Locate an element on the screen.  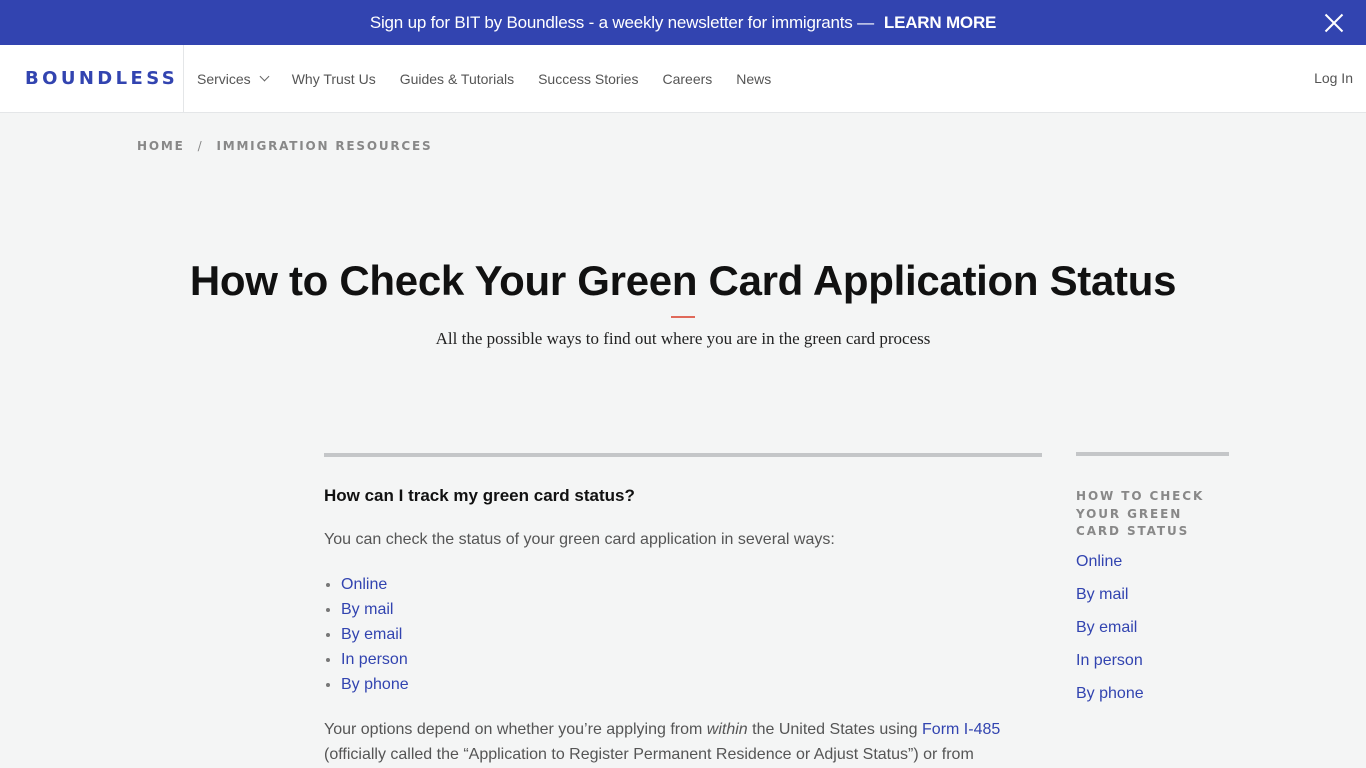
nav-item-label: Services is located at coordinates (224, 78).